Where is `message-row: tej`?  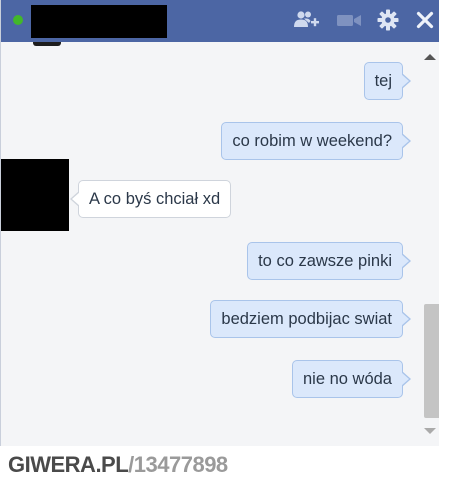 message-row: tej is located at coordinates (387, 81).